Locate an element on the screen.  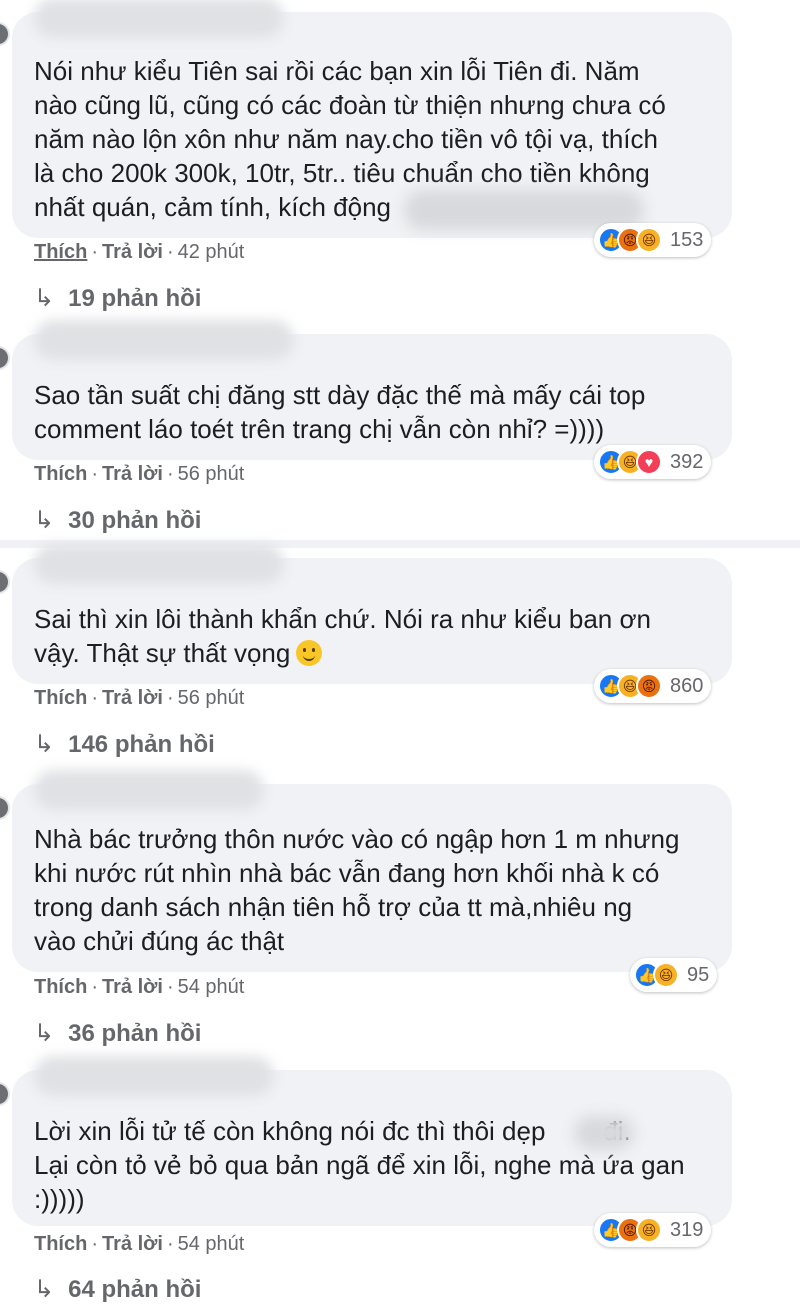
reaction-summary: 👍 😡 😆 153 is located at coordinates (653, 240).